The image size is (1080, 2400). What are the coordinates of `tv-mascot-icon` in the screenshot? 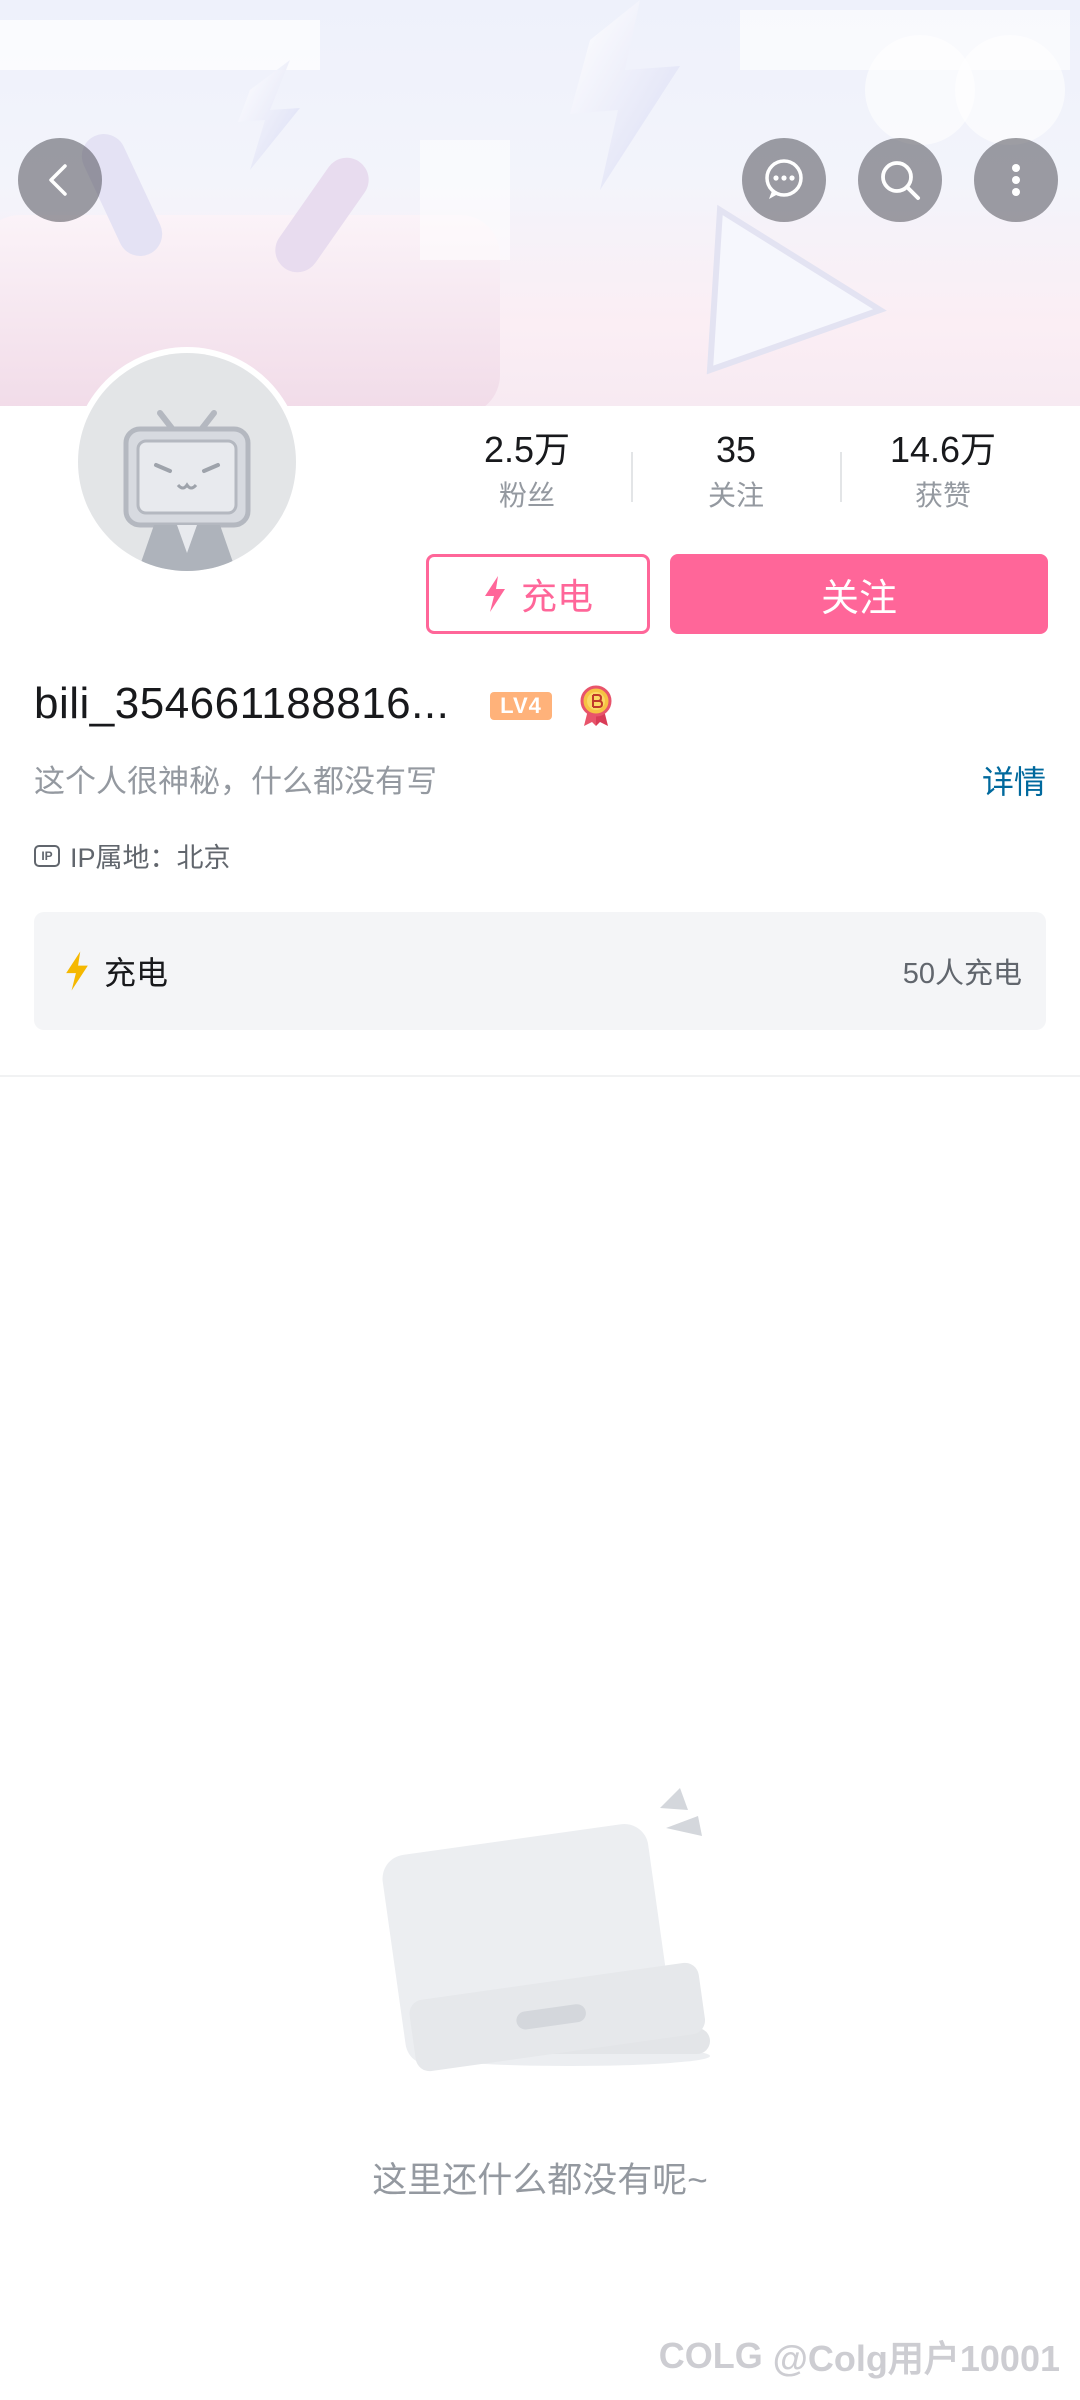 It's located at (187, 490).